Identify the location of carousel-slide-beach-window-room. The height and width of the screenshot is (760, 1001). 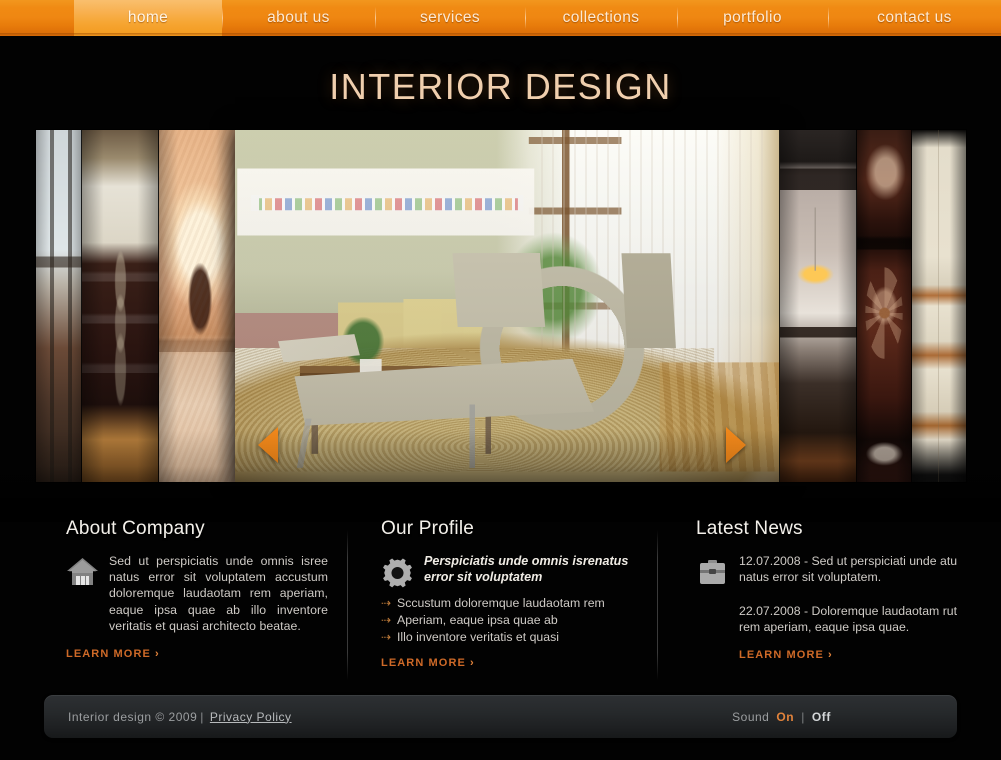
(58, 306).